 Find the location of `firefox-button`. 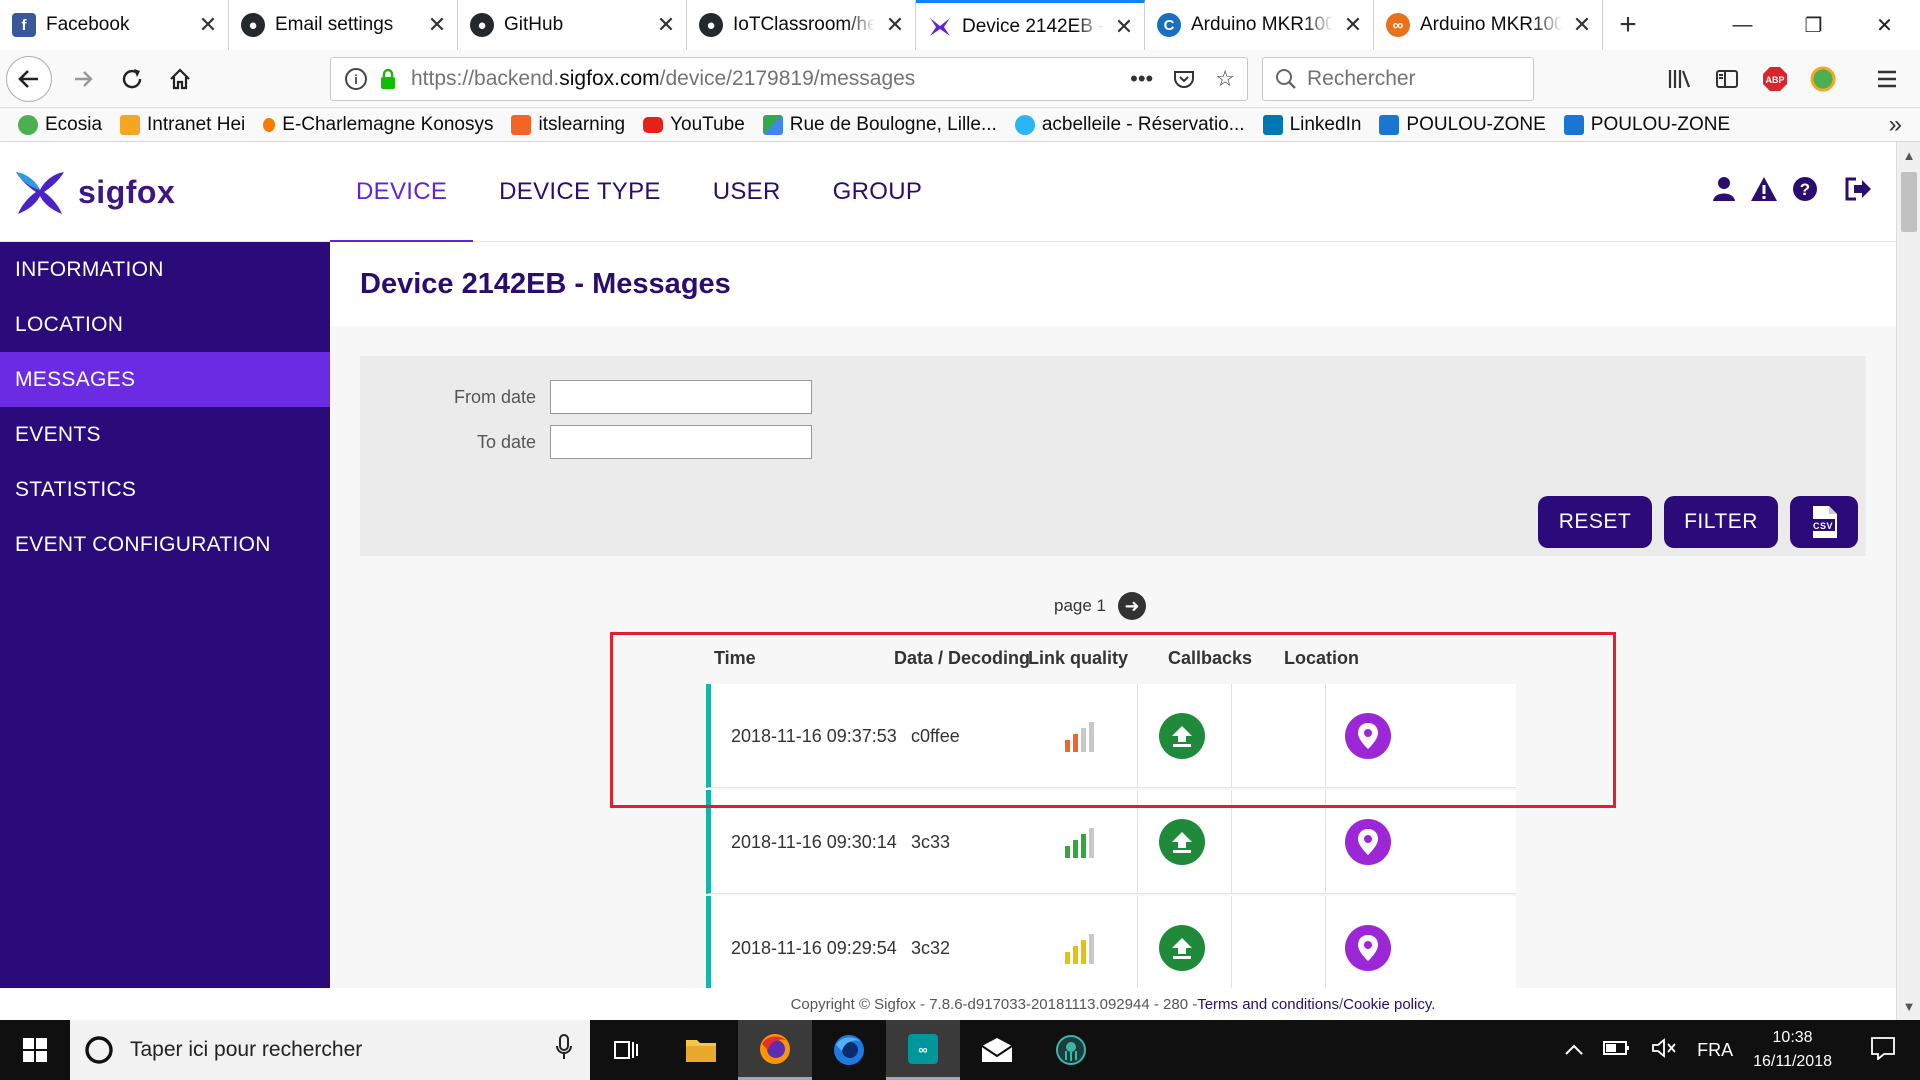

firefox-button is located at coordinates (775, 1050).